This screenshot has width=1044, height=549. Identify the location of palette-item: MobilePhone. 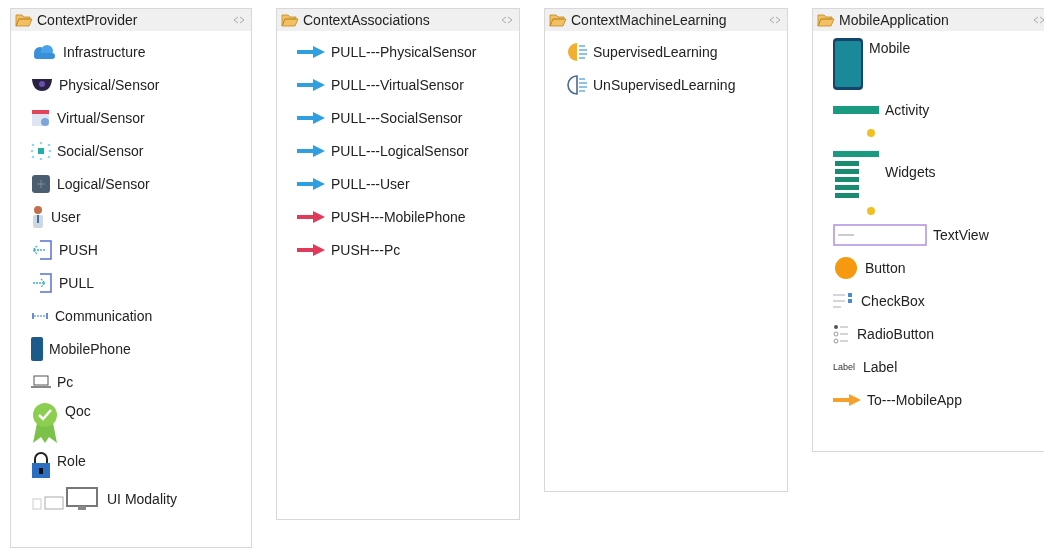
(90, 348).